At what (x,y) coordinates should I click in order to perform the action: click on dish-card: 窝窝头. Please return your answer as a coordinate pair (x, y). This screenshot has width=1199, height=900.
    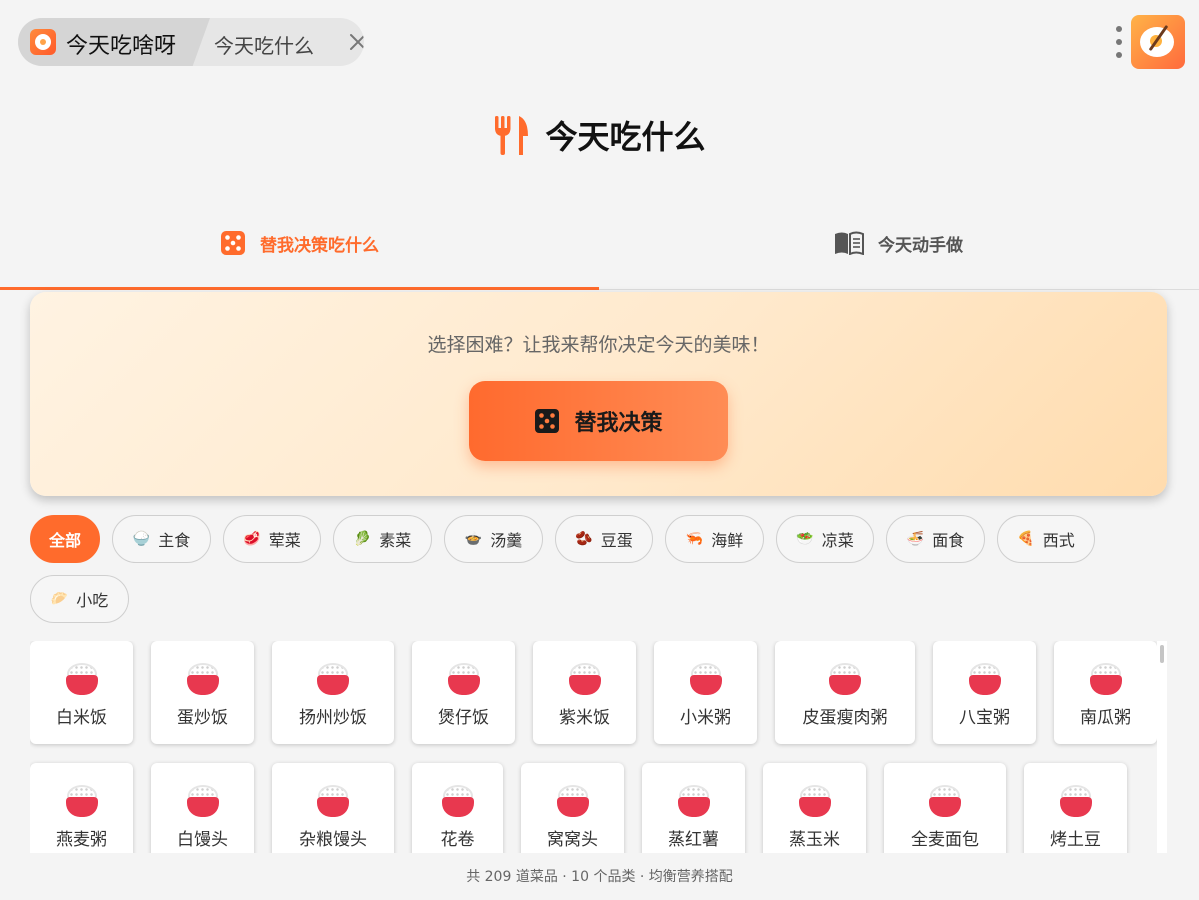
    Looking at the image, I should click on (572, 808).